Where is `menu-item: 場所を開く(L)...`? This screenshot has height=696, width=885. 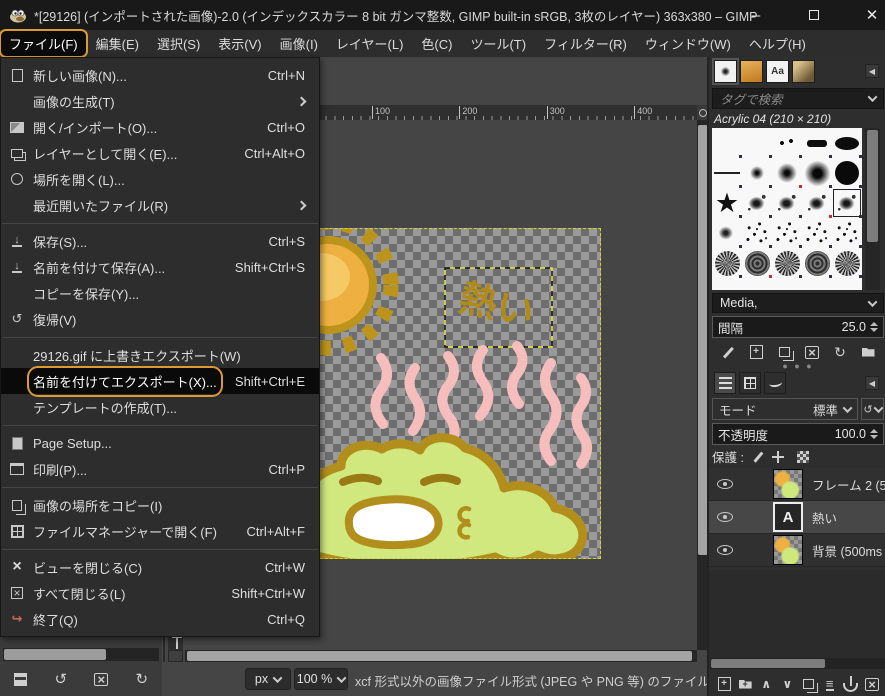
menu-item: 場所を開く(L)... is located at coordinates (160, 179).